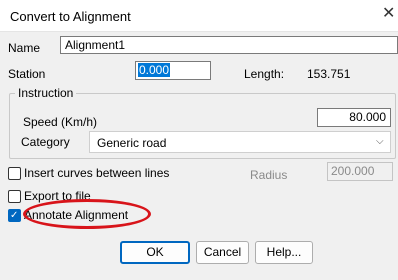 This screenshot has width=398, height=280. I want to click on category-dropdown: Generic road ⌵, so click(240, 142).